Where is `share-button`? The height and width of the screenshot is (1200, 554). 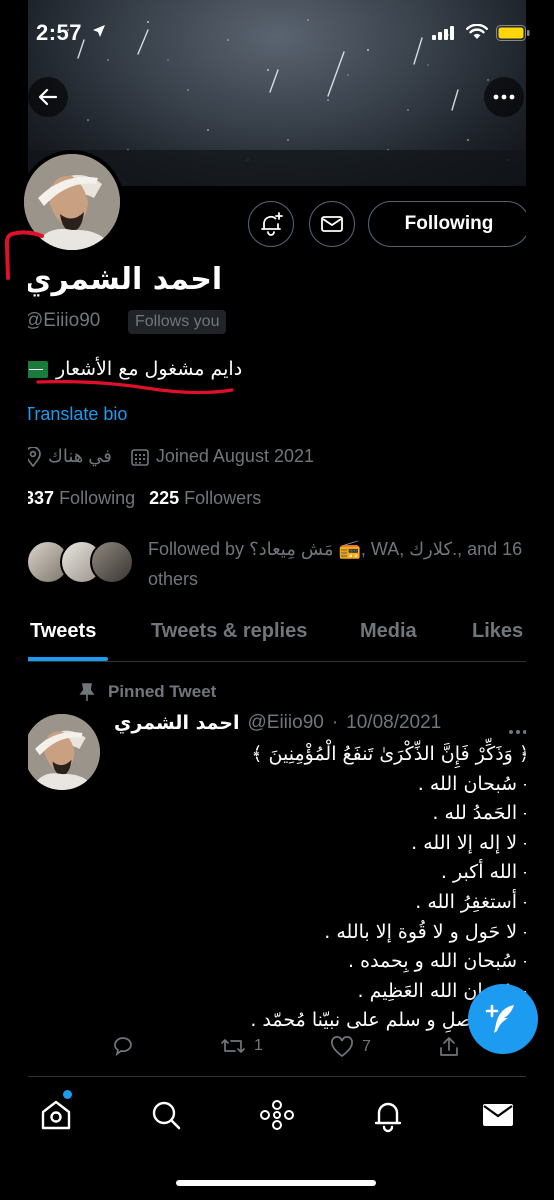 share-button is located at coordinates (449, 1047).